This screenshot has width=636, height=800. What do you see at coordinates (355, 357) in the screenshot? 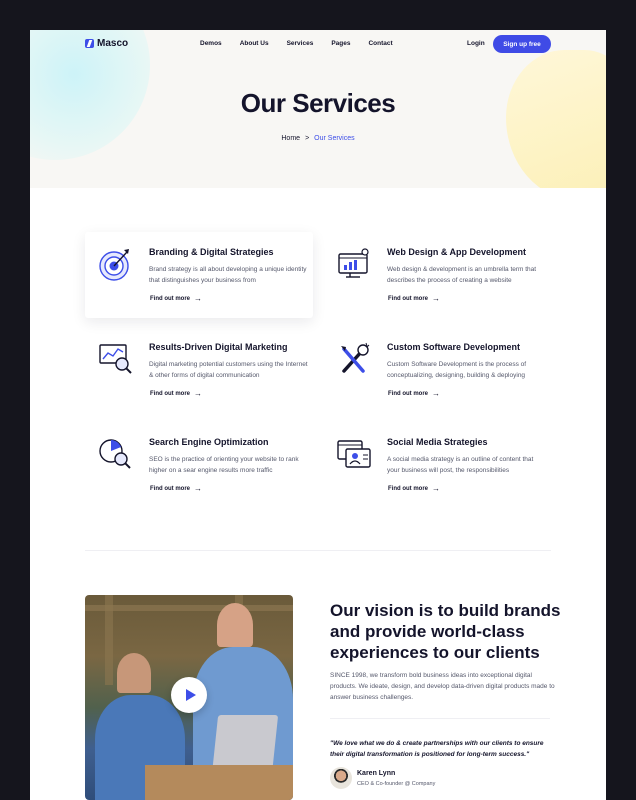
I see `tools-icon` at bounding box center [355, 357].